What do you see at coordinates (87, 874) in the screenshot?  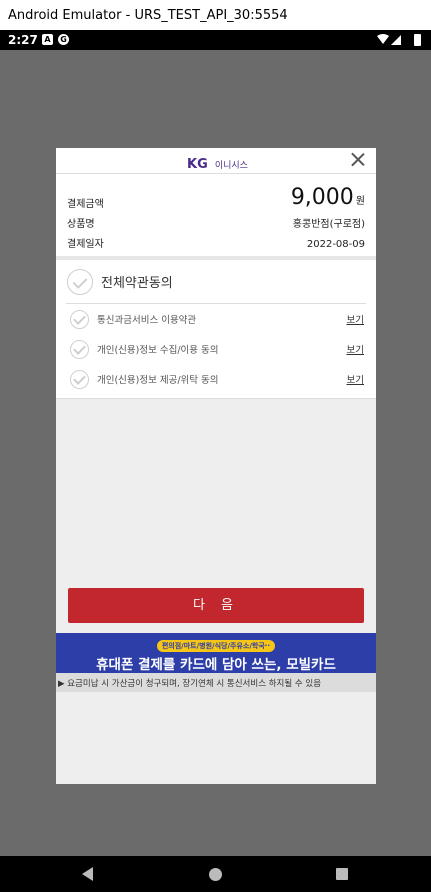 I see `back-icon` at bounding box center [87, 874].